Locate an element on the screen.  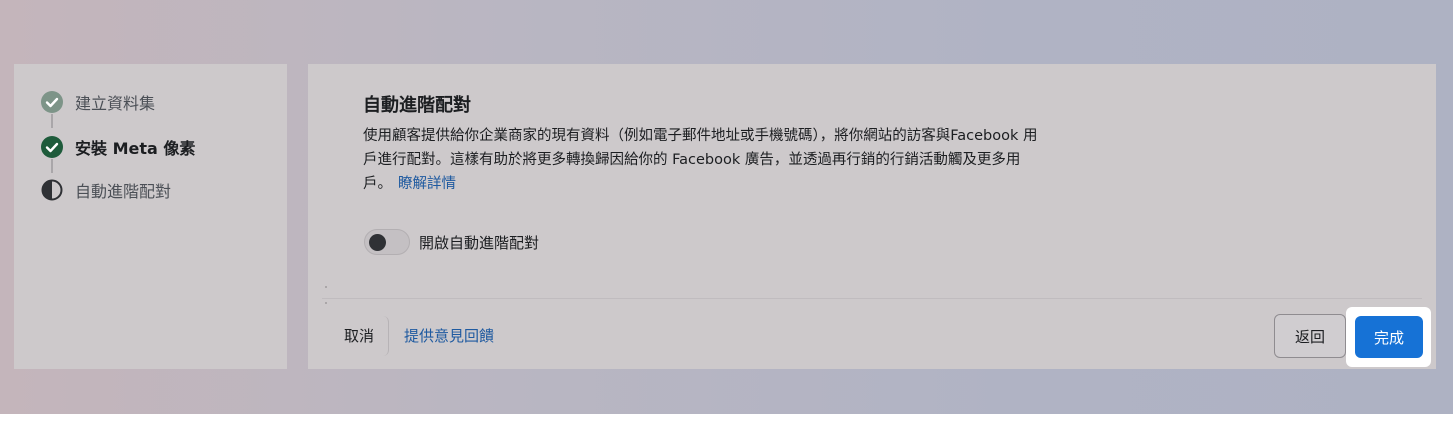
setup-stepper: 建立資料集 安裝 Meta 像素 自動進階配對 is located at coordinates (150, 216).